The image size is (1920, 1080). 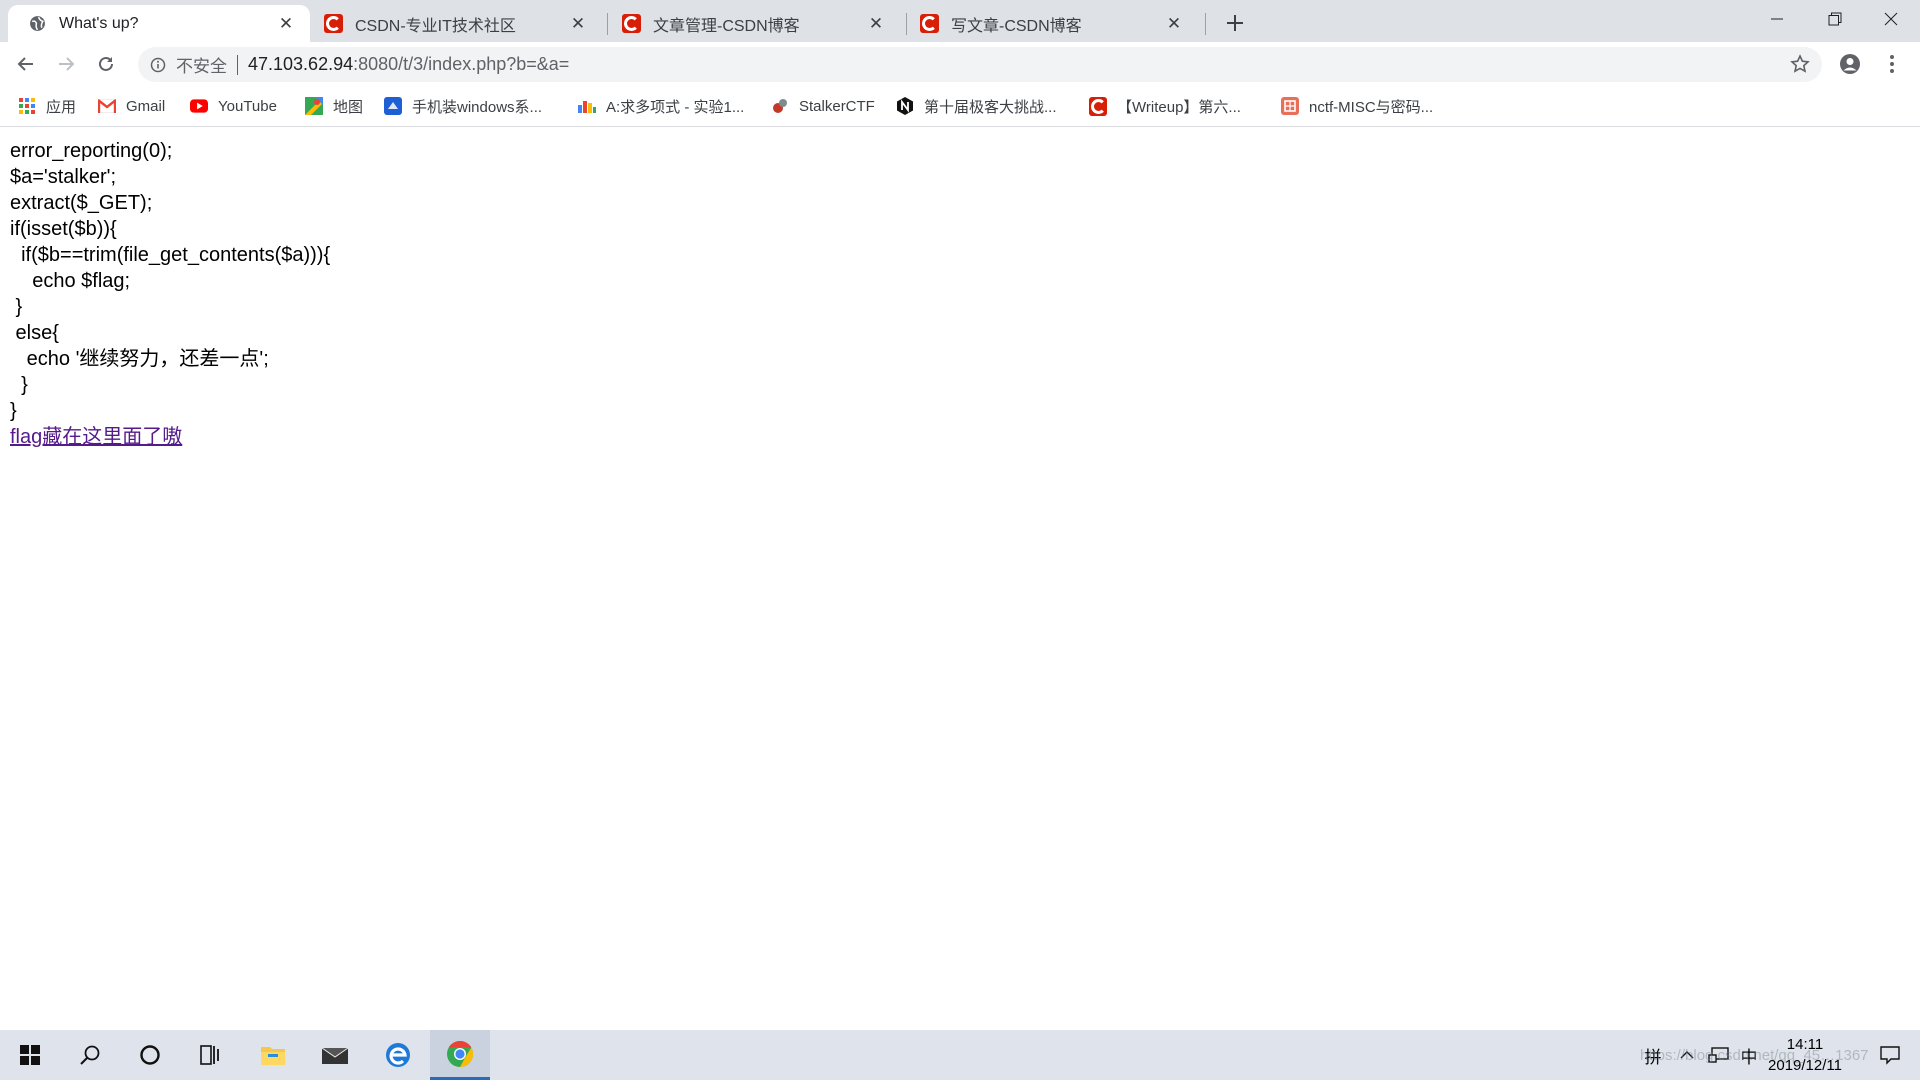 I want to click on close-icon, so click(x=1891, y=19).